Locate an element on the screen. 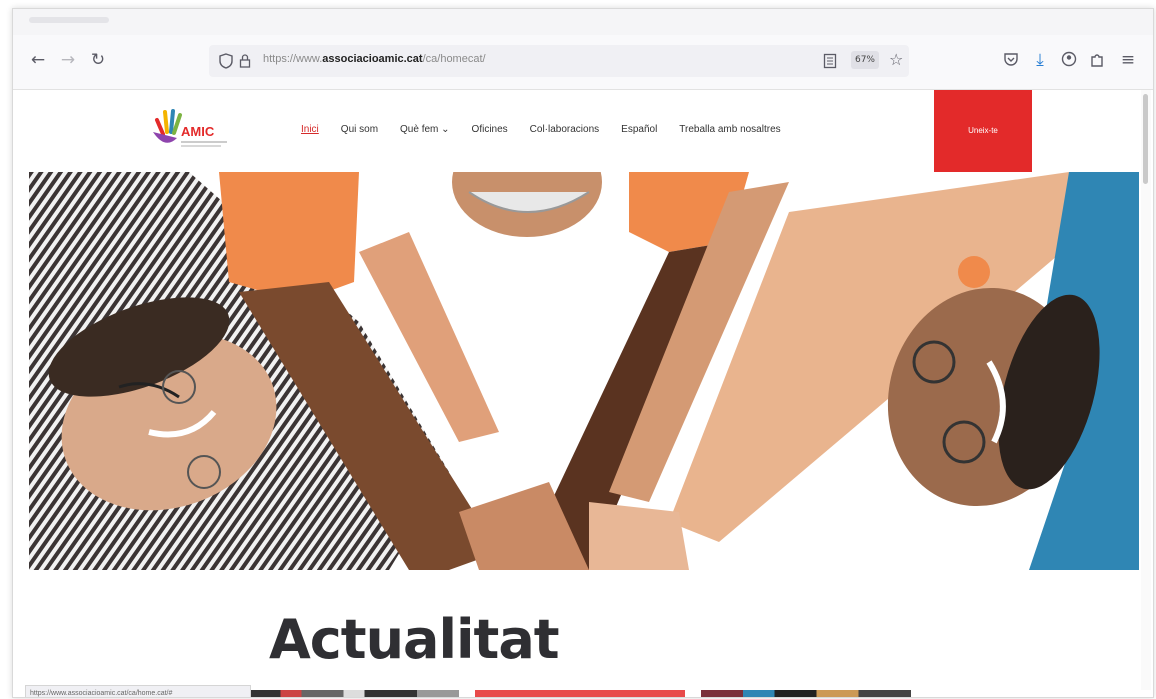  reader-icon is located at coordinates (830, 61).